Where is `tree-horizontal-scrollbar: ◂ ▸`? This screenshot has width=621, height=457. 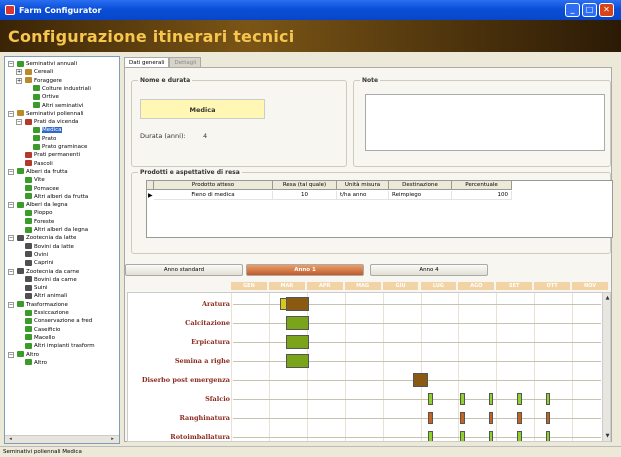 tree-horizontal-scrollbar: ◂ ▸ is located at coordinates (62, 439).